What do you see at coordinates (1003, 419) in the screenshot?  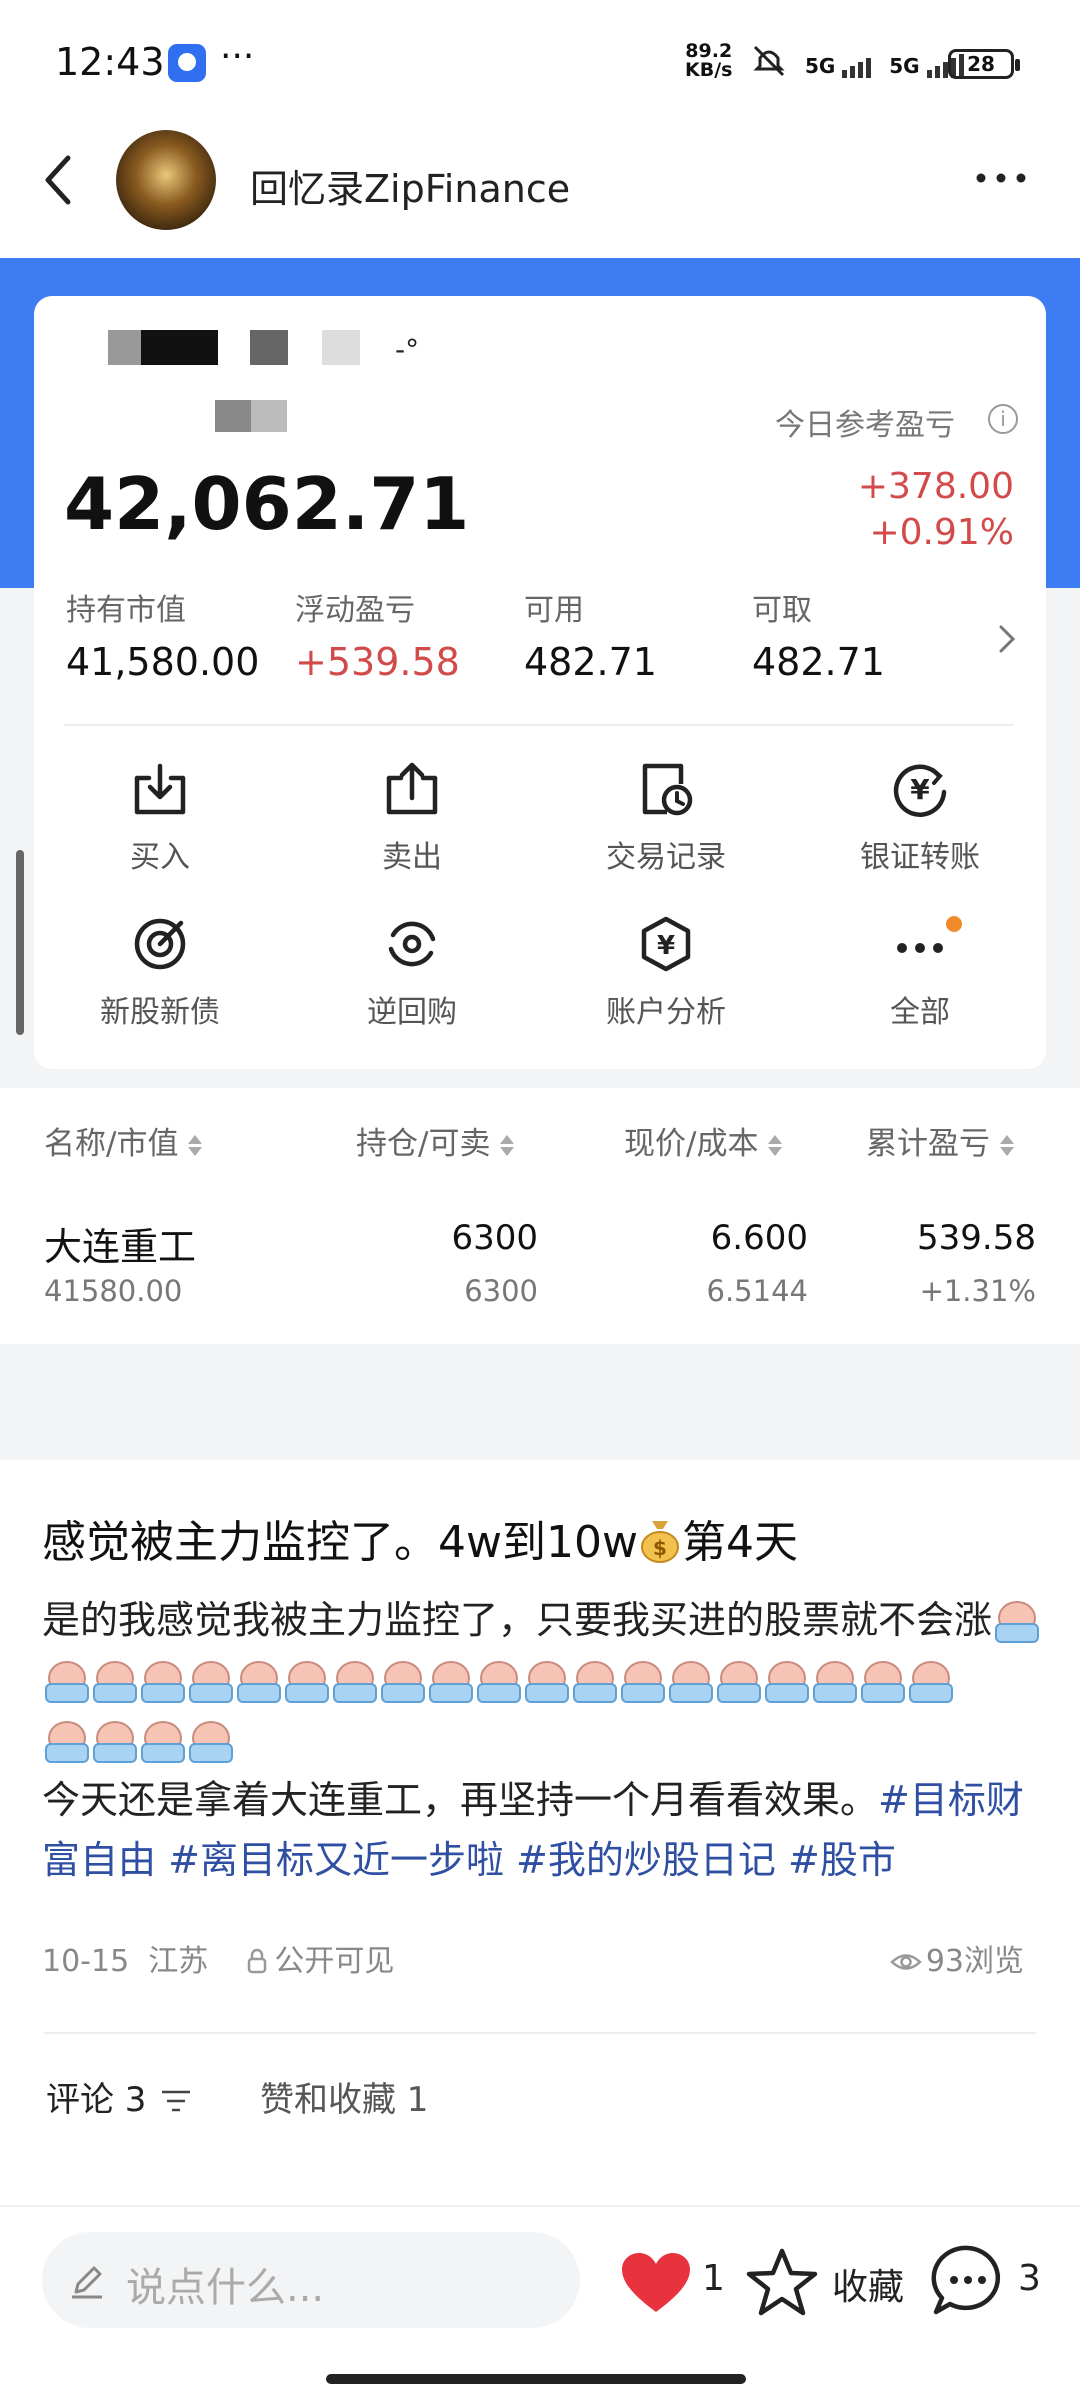 I see `info-icon: i` at bounding box center [1003, 419].